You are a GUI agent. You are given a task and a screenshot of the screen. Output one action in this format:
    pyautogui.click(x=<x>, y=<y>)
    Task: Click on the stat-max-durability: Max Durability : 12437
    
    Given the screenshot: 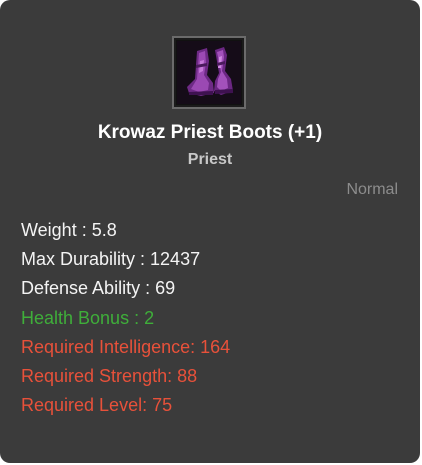 What is the action you would take?
    pyautogui.click(x=111, y=259)
    